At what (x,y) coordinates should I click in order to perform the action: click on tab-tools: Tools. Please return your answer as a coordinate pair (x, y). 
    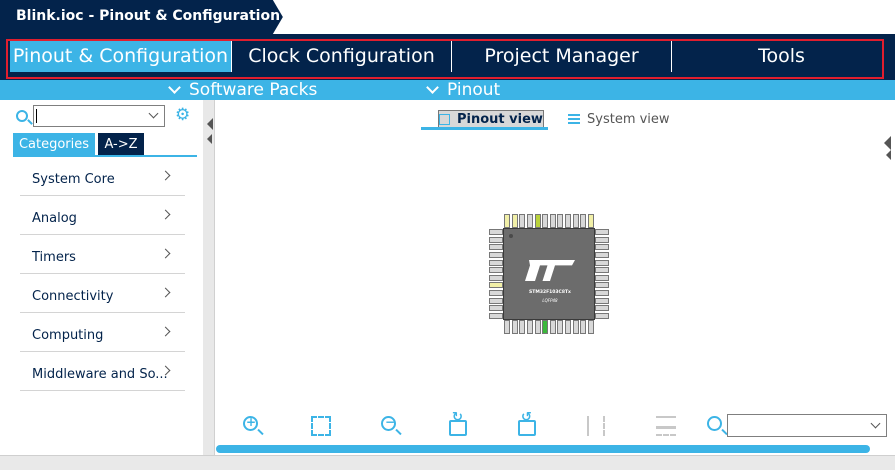
    Looking at the image, I should click on (781, 56).